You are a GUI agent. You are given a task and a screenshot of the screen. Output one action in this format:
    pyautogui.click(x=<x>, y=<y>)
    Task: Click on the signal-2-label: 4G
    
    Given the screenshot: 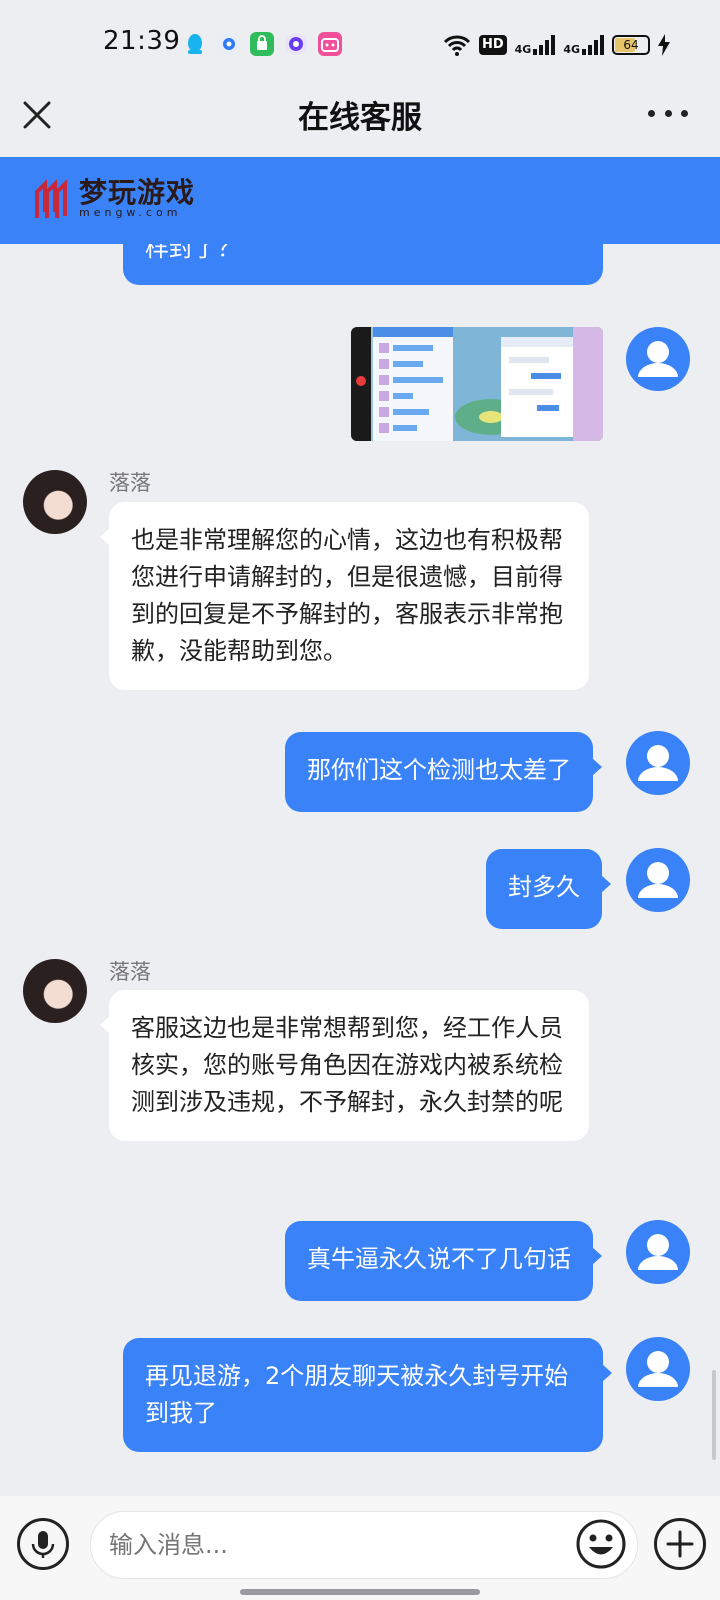 What is the action you would take?
    pyautogui.click(x=571, y=49)
    